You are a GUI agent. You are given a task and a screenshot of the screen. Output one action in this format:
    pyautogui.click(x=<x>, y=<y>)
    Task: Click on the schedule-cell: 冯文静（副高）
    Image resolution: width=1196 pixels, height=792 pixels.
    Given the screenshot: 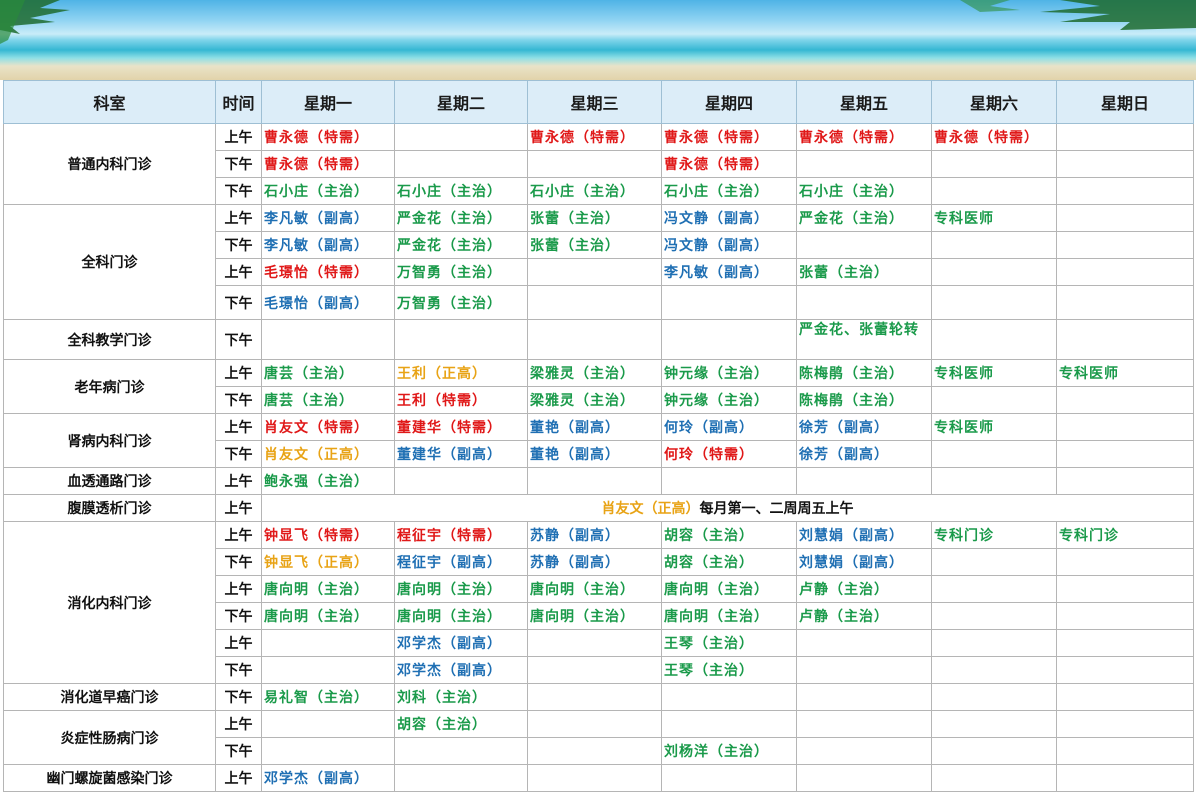 What is the action you would take?
    pyautogui.click(x=729, y=245)
    